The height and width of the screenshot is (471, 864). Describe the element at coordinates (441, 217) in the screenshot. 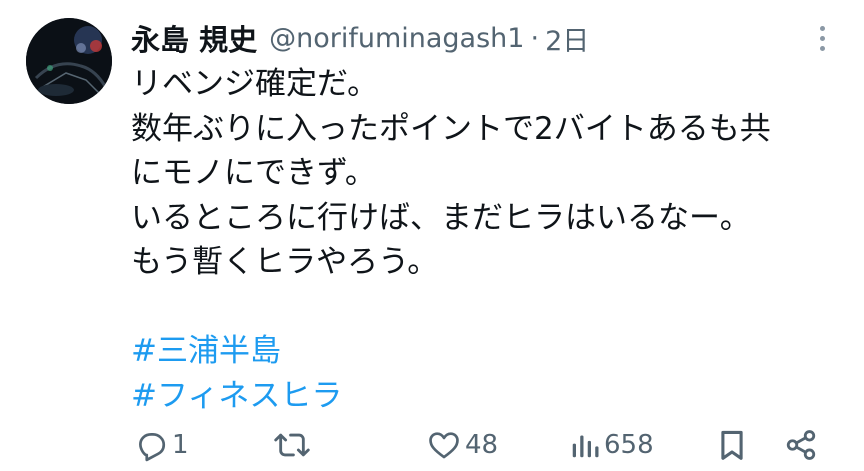

I see `tweet-text-line: いるところに行けば、まだヒラはいるなー。` at that location.